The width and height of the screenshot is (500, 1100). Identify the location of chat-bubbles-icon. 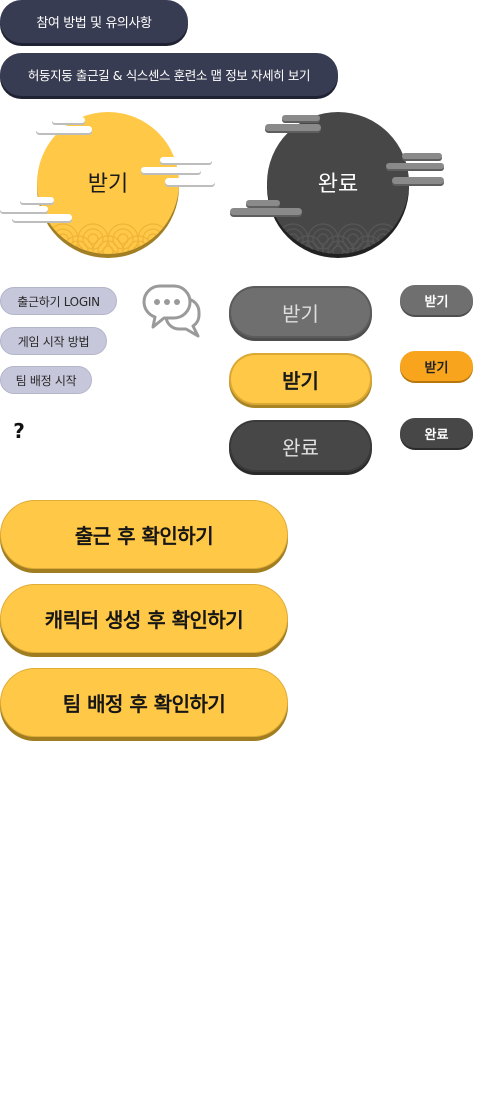
(174, 312).